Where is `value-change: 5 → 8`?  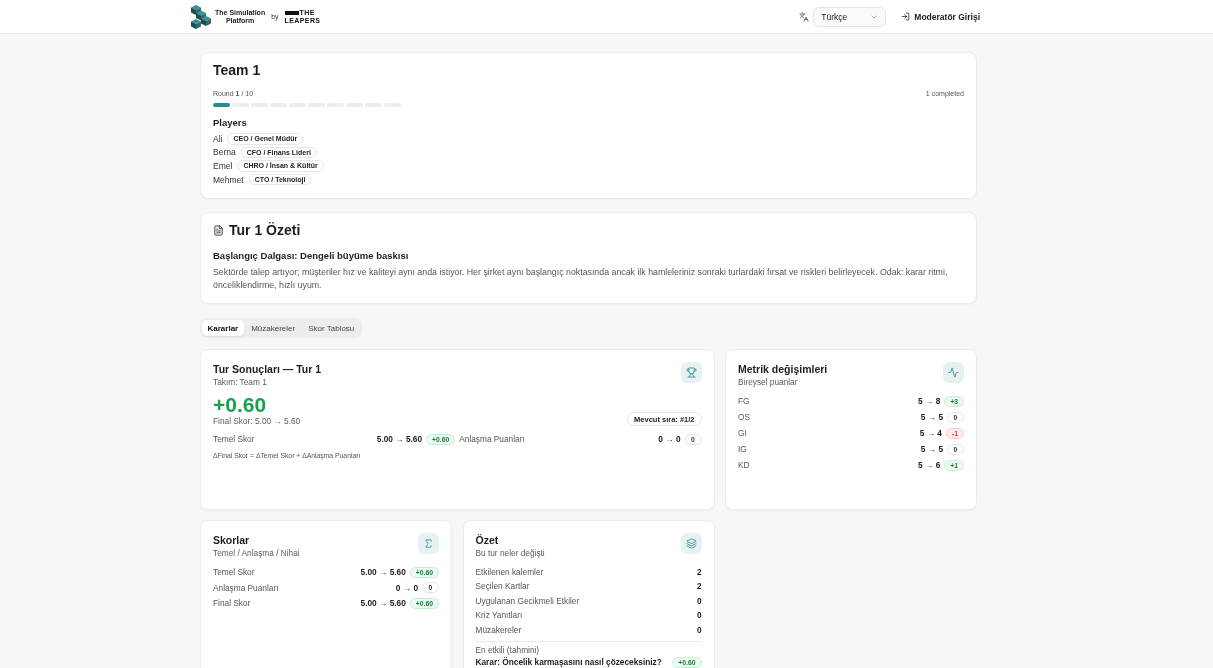 value-change: 5 → 8 is located at coordinates (929, 401).